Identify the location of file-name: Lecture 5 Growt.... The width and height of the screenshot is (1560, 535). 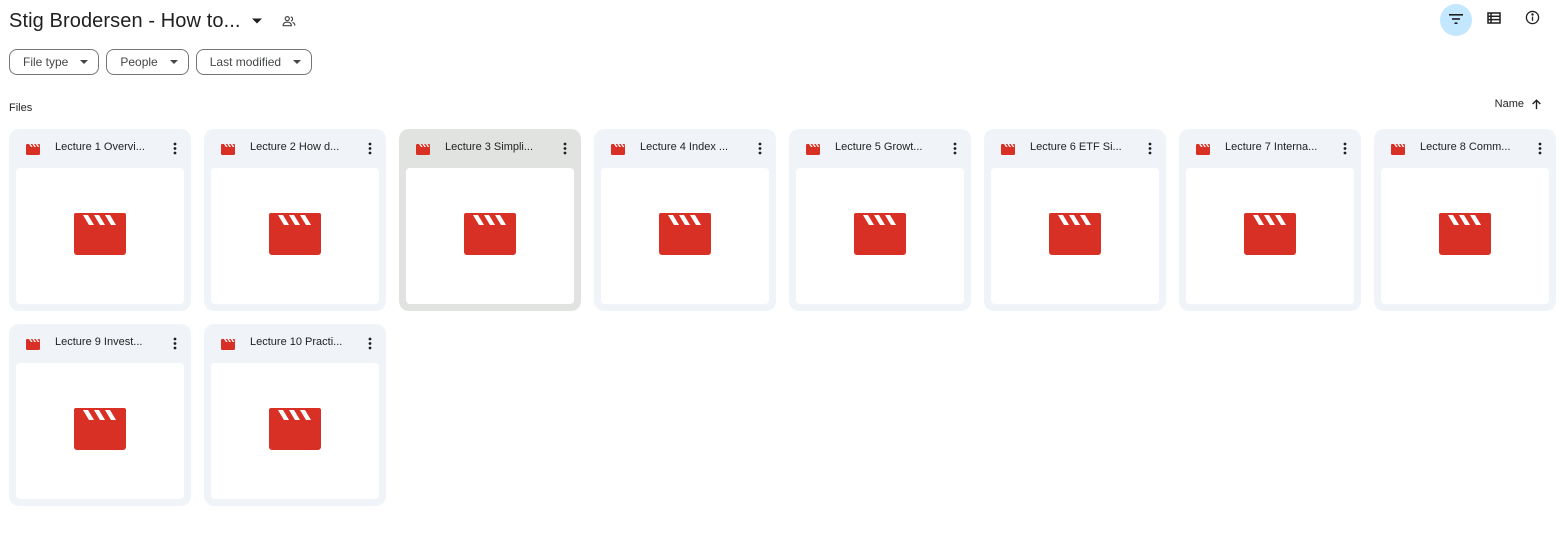
(879, 147).